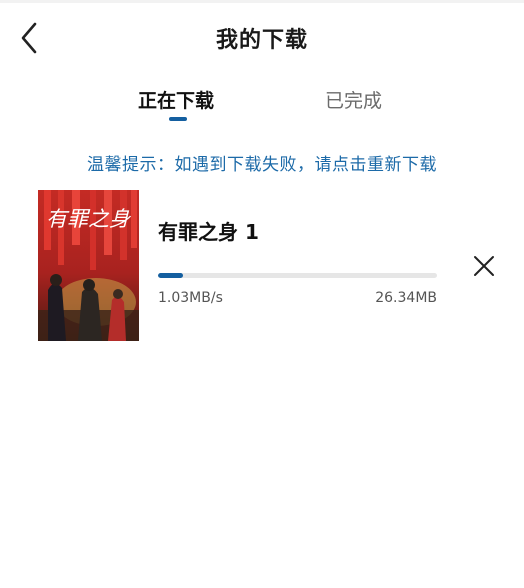  I want to click on page-title: 我的下载, so click(261, 40).